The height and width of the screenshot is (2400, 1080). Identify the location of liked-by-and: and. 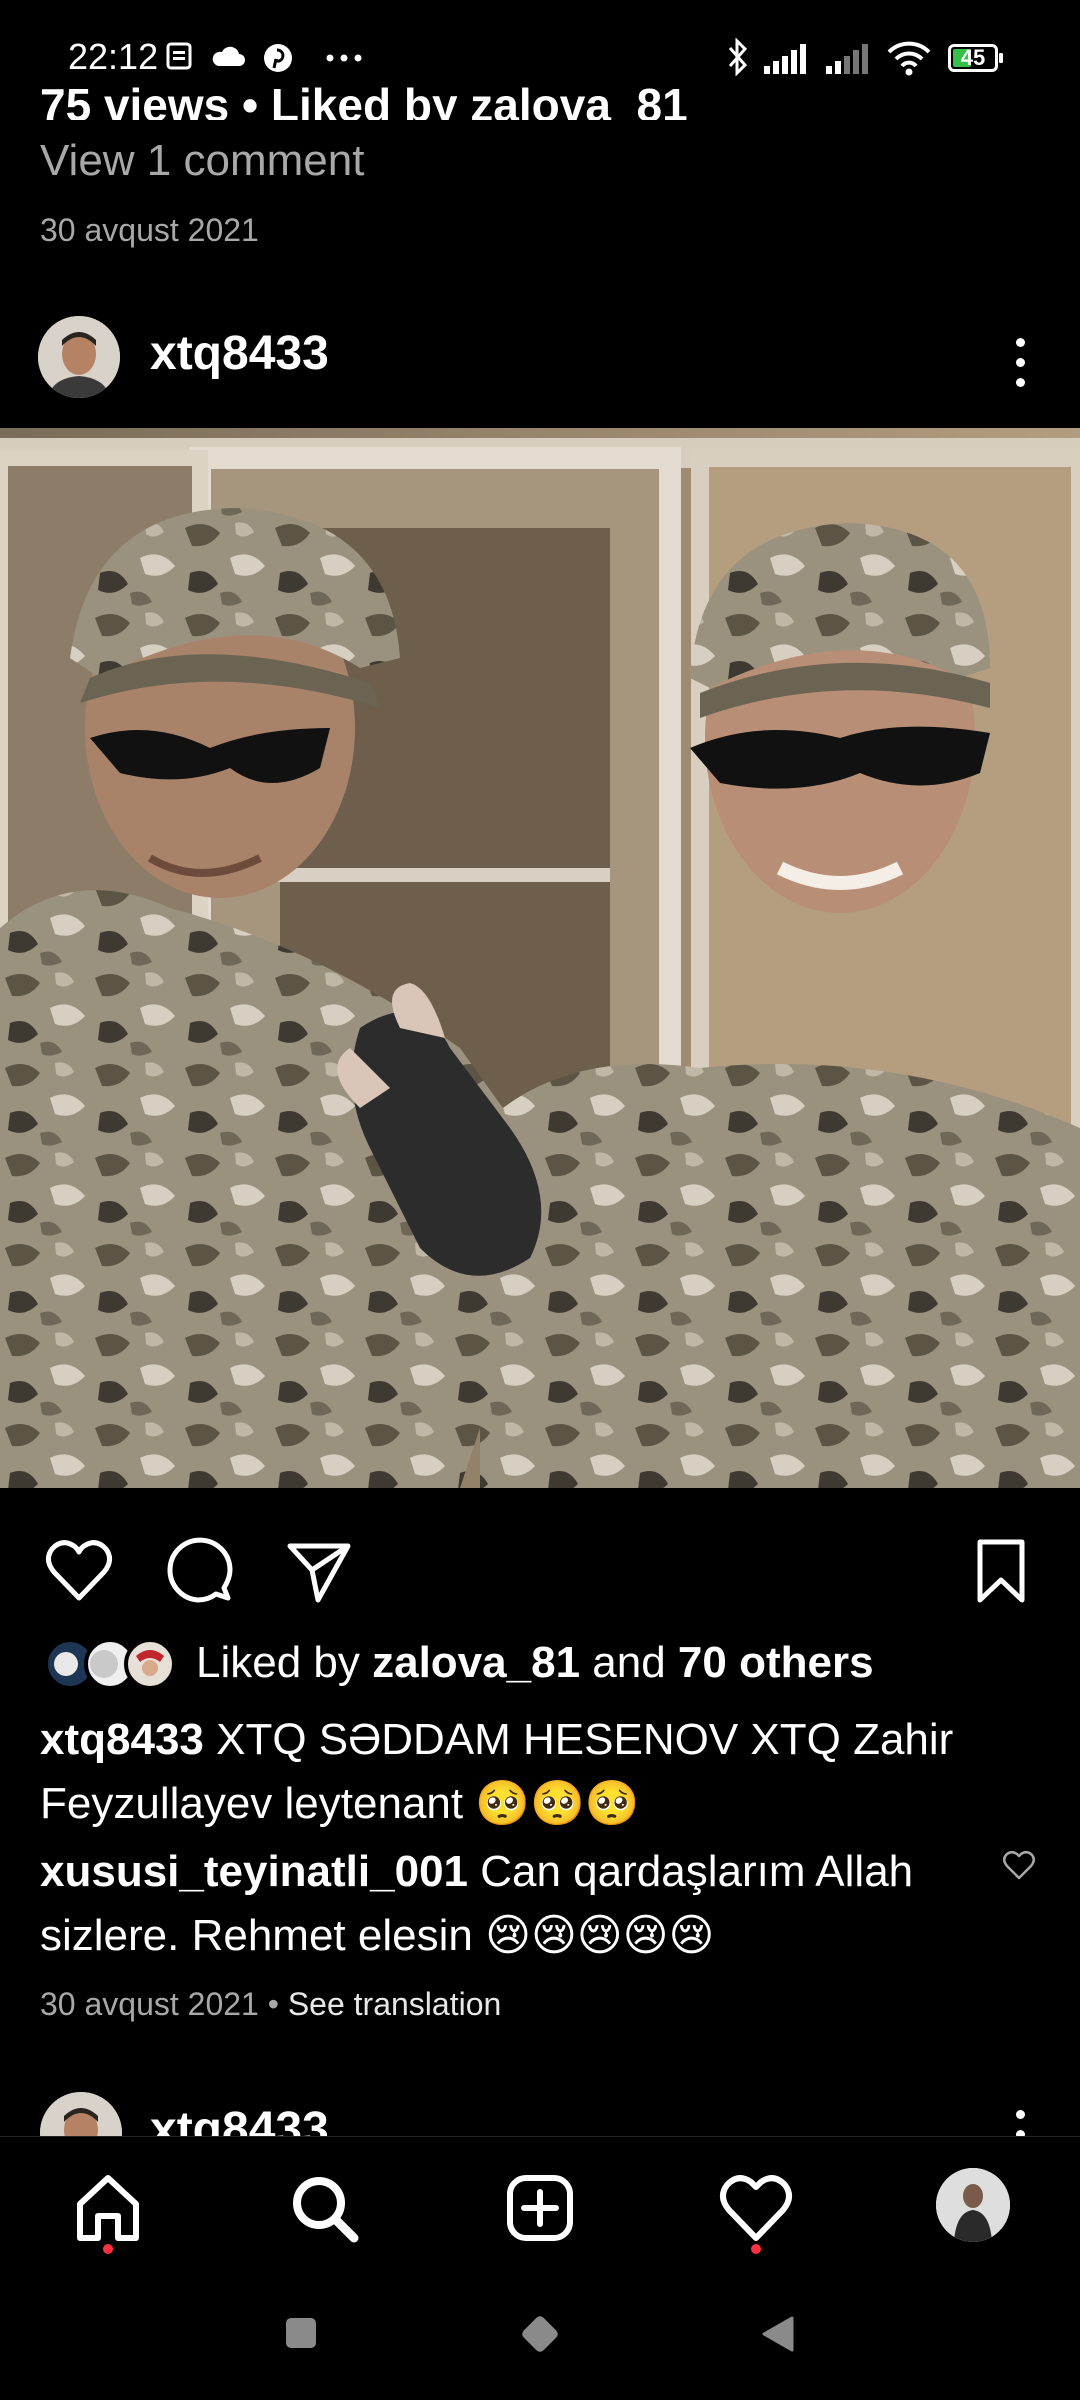
(629, 1662).